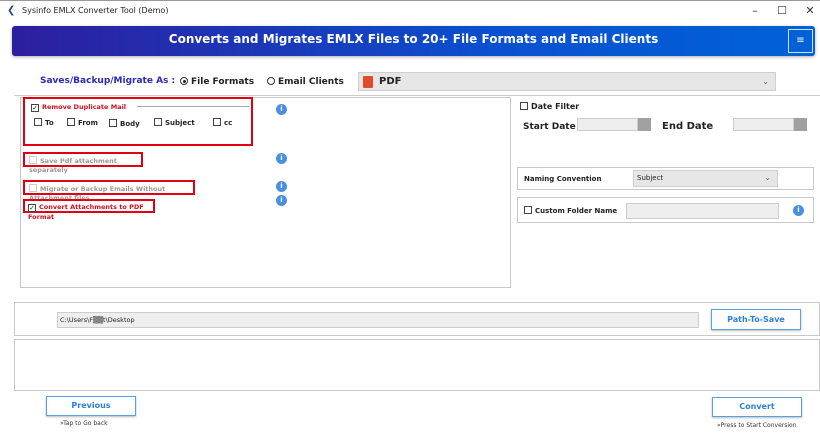  Describe the element at coordinates (390, 81) in the screenshot. I see `format-value: PDF` at that location.